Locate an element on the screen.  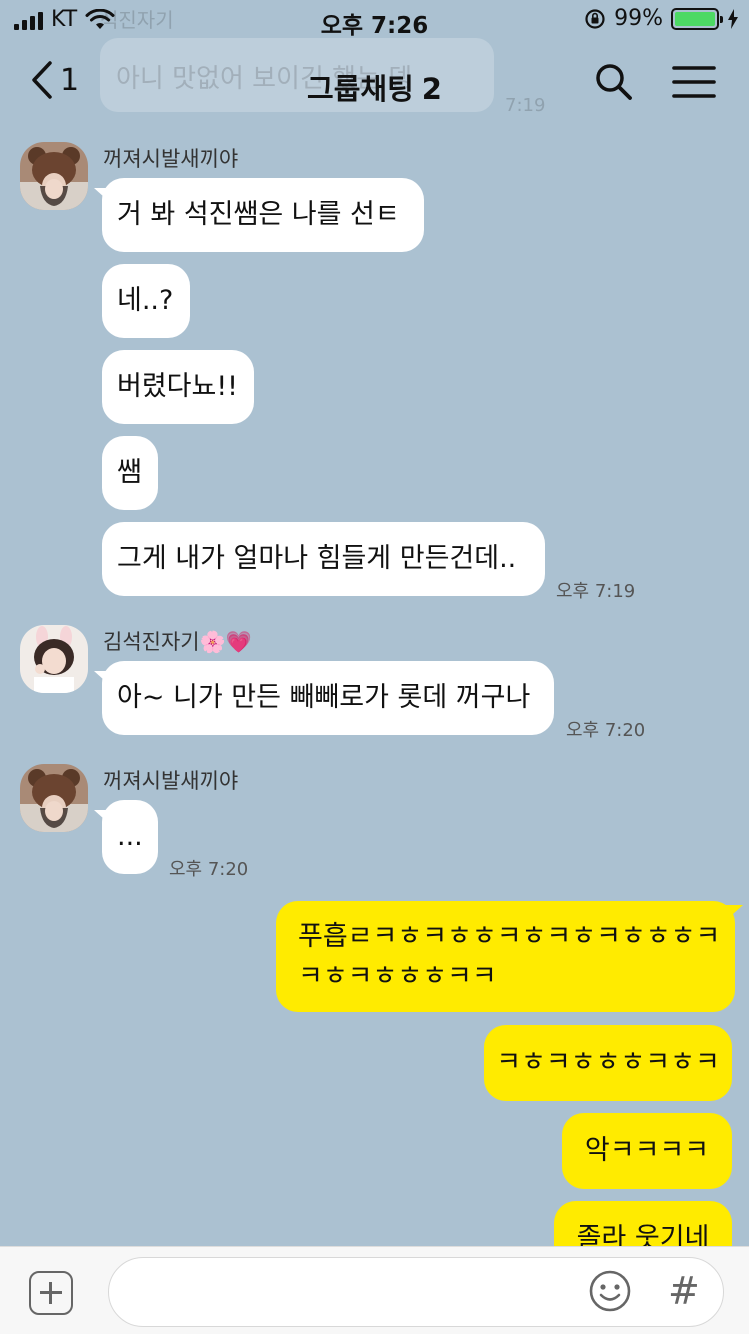
message-text: 네..? is located at coordinates (145, 300).